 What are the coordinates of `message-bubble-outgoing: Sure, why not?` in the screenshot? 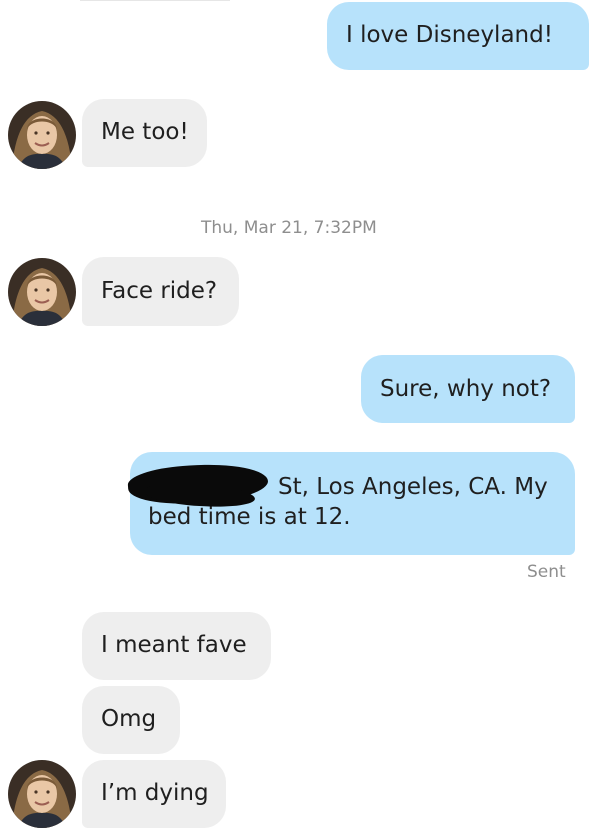 It's located at (468, 389).